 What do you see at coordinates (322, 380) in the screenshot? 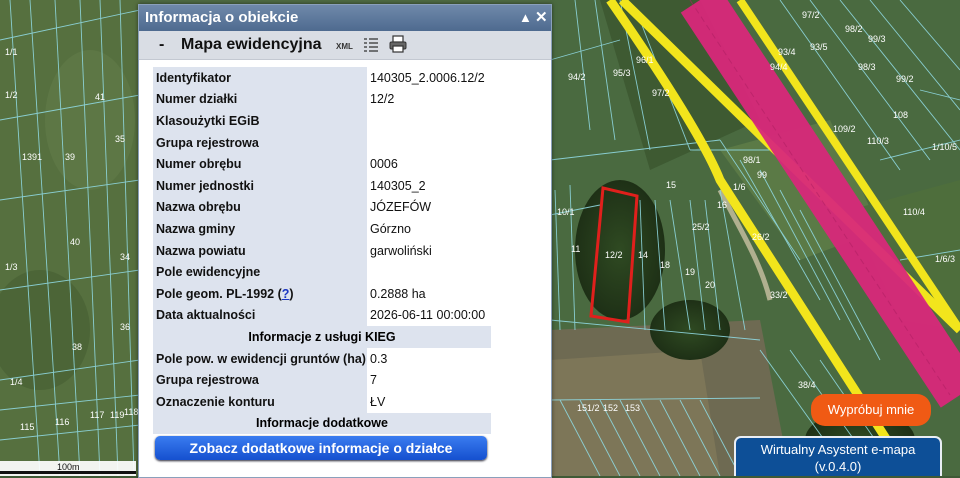
I see `table-row: Grupa rejestrowa 7` at bounding box center [322, 380].